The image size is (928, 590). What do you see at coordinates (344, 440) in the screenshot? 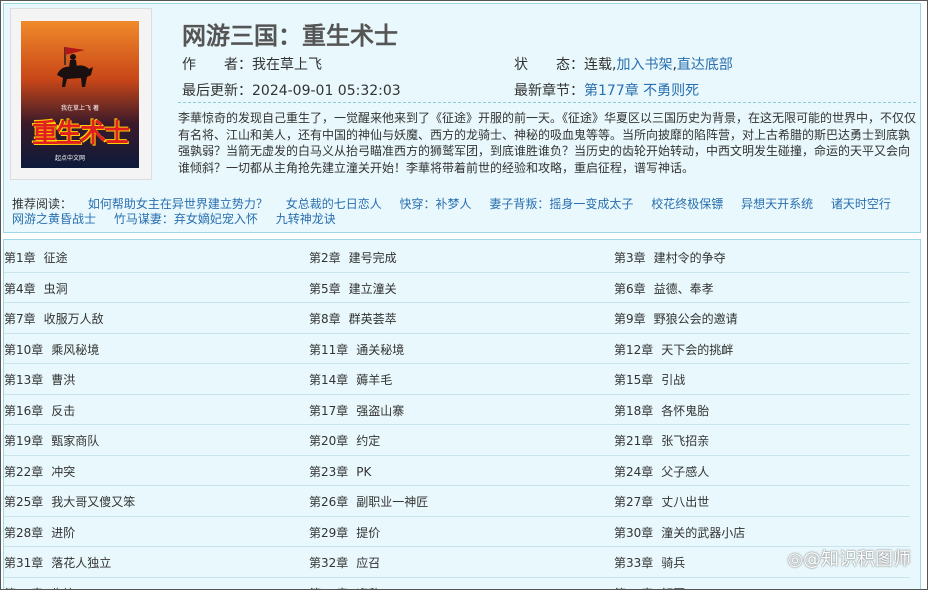
I see `chapter-link: 第20章 约定` at bounding box center [344, 440].